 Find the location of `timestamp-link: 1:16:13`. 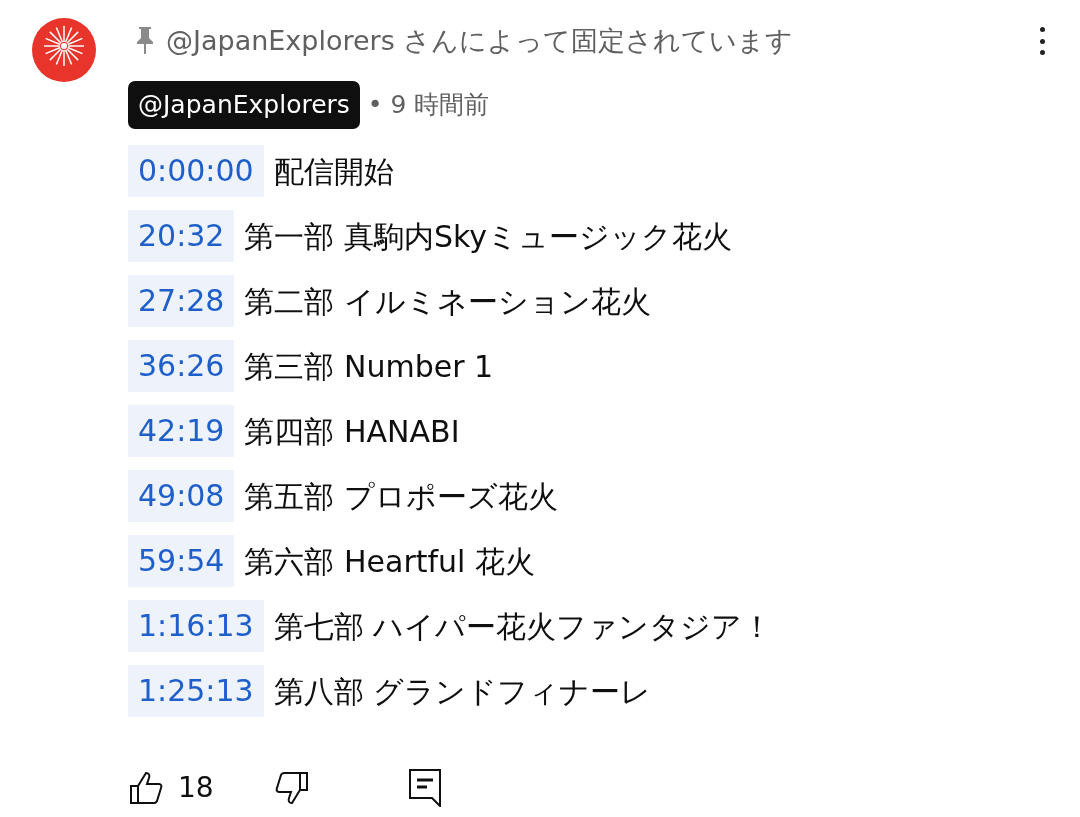

timestamp-link: 1:16:13 is located at coordinates (196, 626).